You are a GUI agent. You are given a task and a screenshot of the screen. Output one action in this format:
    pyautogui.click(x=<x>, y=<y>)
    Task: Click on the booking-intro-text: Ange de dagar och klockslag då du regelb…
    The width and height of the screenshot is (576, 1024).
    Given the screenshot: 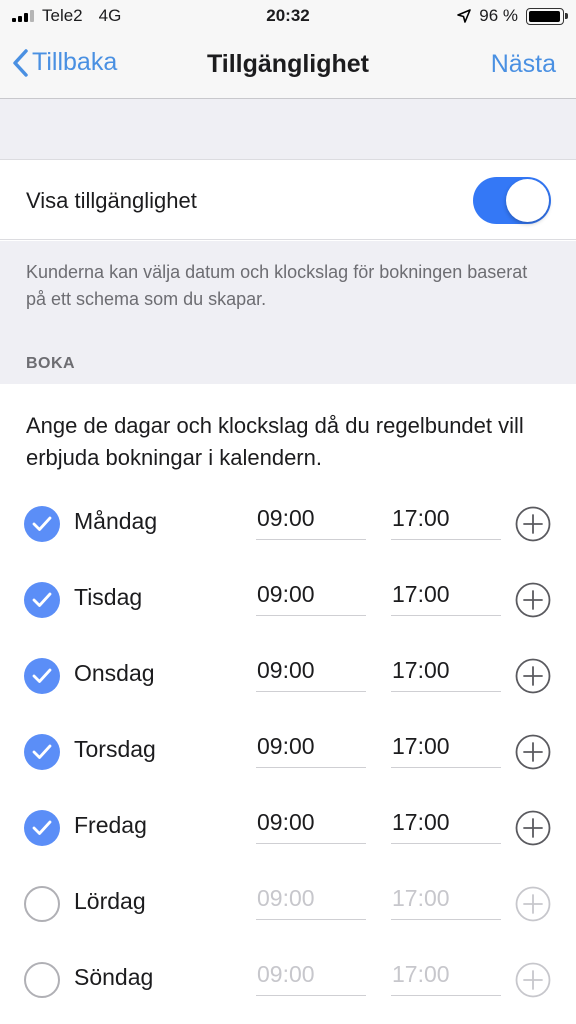 What is the action you would take?
    pyautogui.click(x=275, y=441)
    